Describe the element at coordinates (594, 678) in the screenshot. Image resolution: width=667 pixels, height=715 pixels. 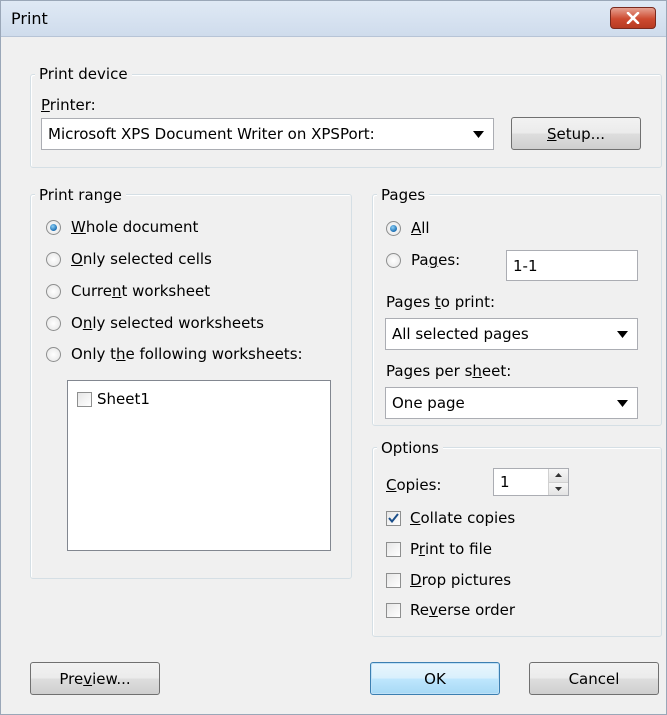
I see `cancel-button: Cancel` at that location.